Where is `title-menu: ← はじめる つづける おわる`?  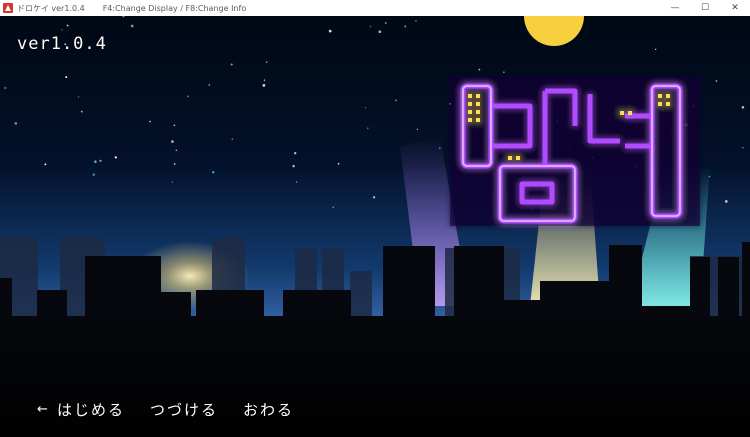
title-menu: ← はじめる つづける おわる is located at coordinates (178, 409).